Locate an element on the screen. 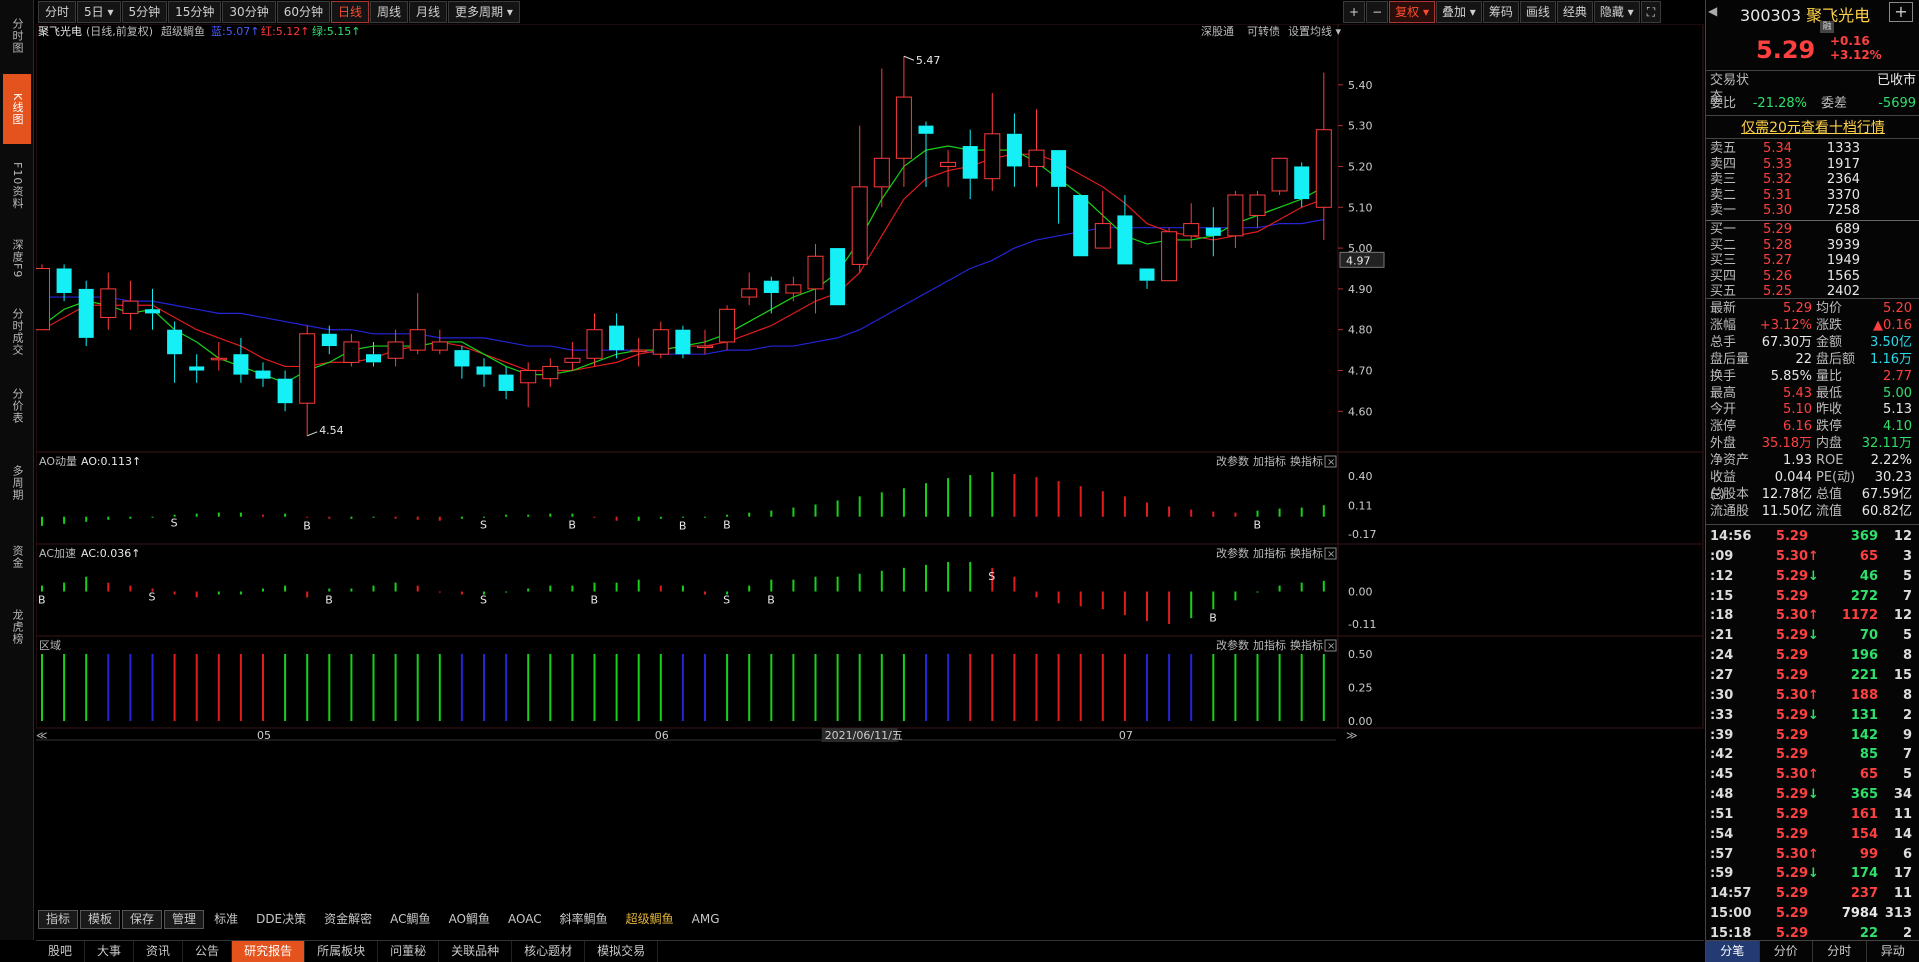  prev-stock-icon: ◀ is located at coordinates (1714, 11).